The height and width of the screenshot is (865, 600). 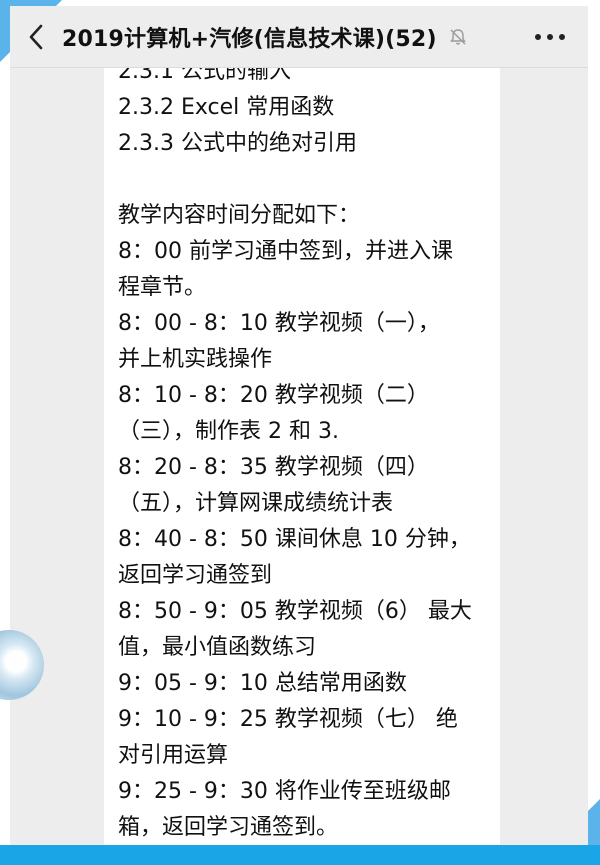 I want to click on chat-header: 2019计算机+汽修(信息技术课)(52), so click(x=299, y=37).